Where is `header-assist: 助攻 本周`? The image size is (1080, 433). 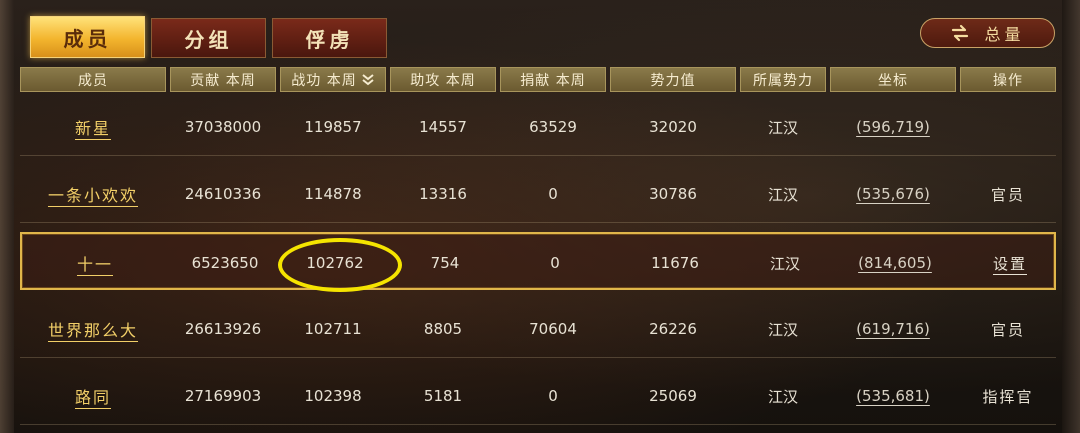
header-assist: 助攻 本周 is located at coordinates (443, 79).